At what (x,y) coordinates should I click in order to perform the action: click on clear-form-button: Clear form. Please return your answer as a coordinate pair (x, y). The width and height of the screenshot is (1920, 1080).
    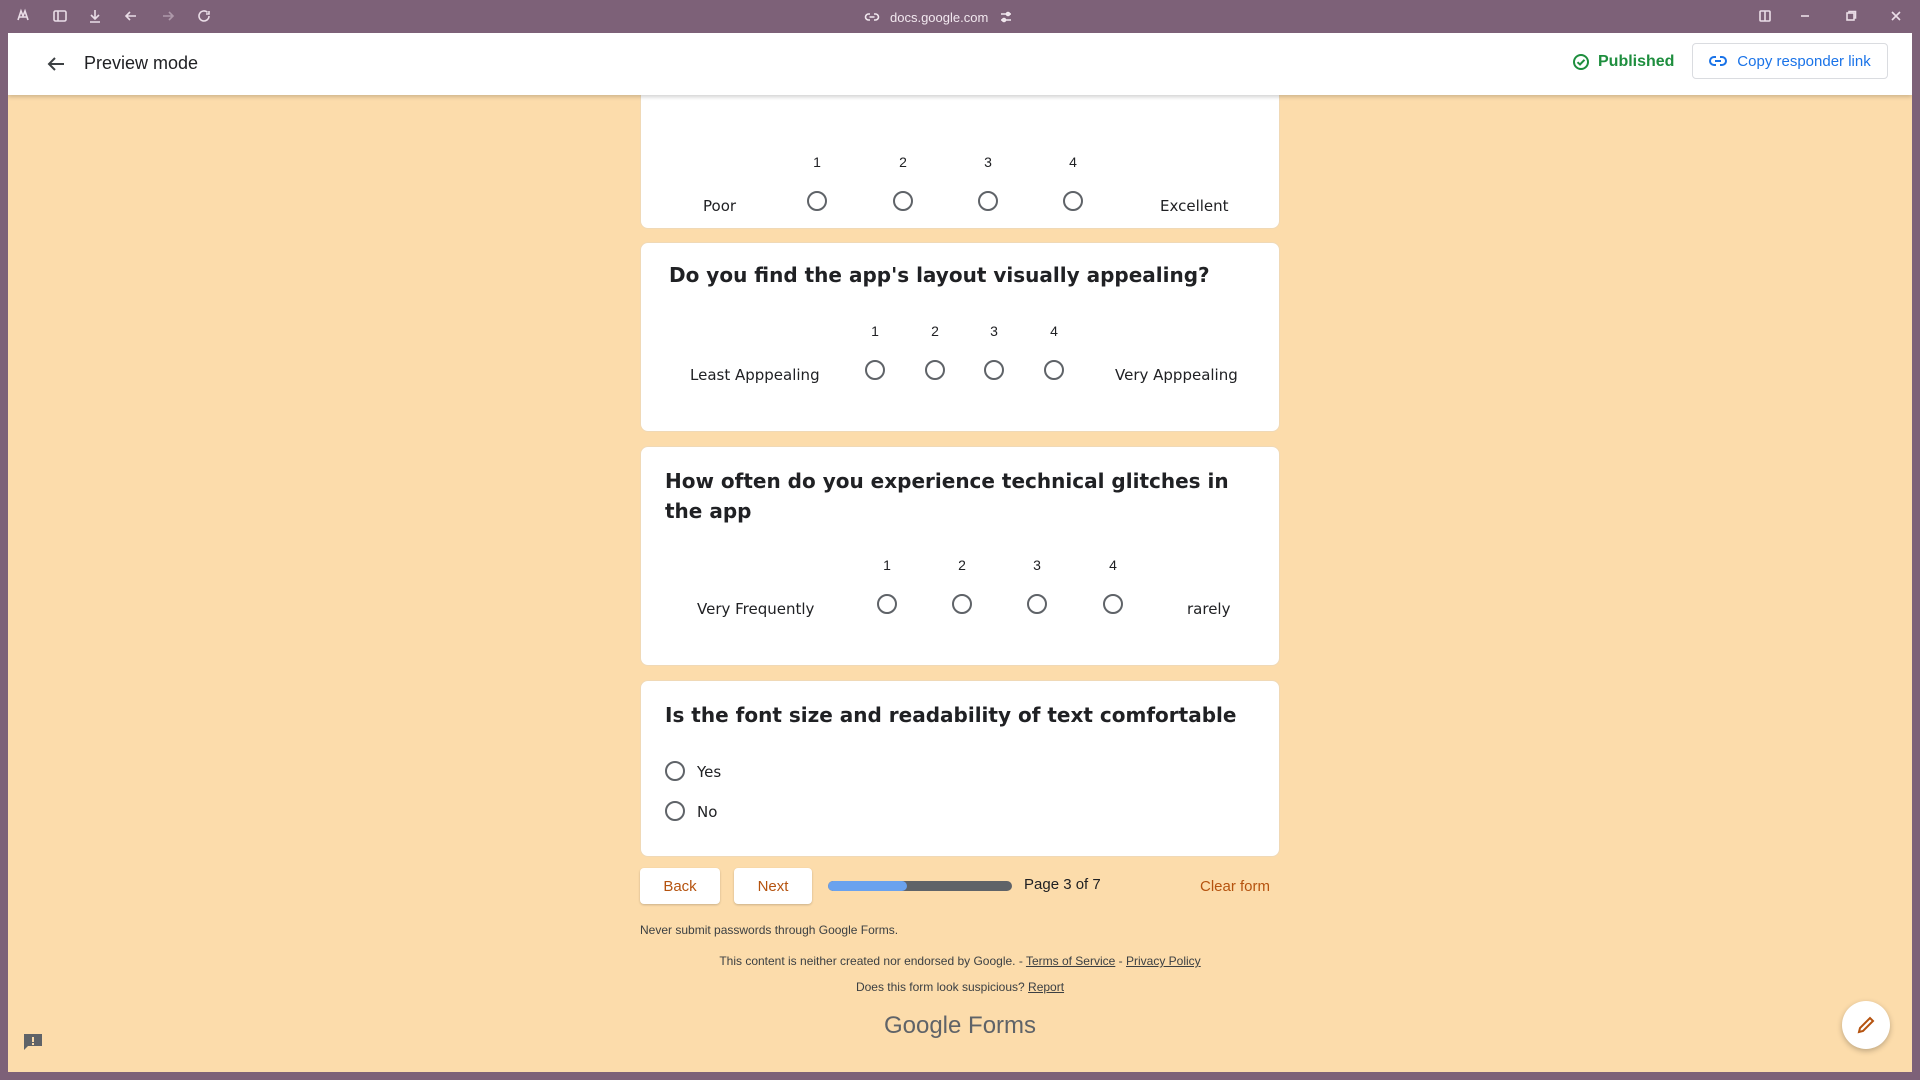
    Looking at the image, I should click on (1235, 886).